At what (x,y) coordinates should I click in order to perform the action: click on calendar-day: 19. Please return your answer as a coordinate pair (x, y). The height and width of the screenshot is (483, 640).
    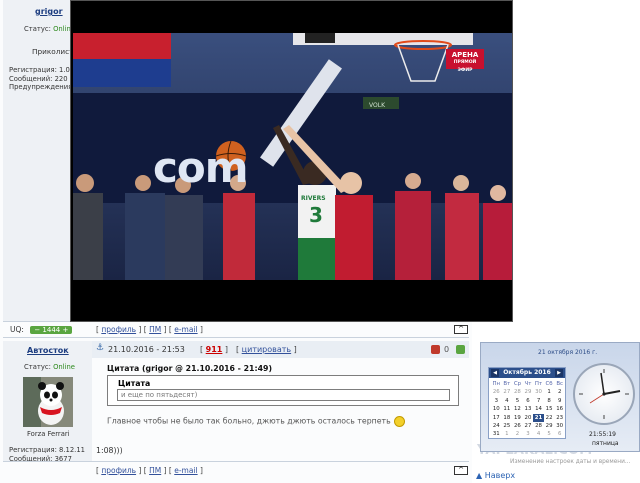
    Looking at the image, I should click on (517, 418).